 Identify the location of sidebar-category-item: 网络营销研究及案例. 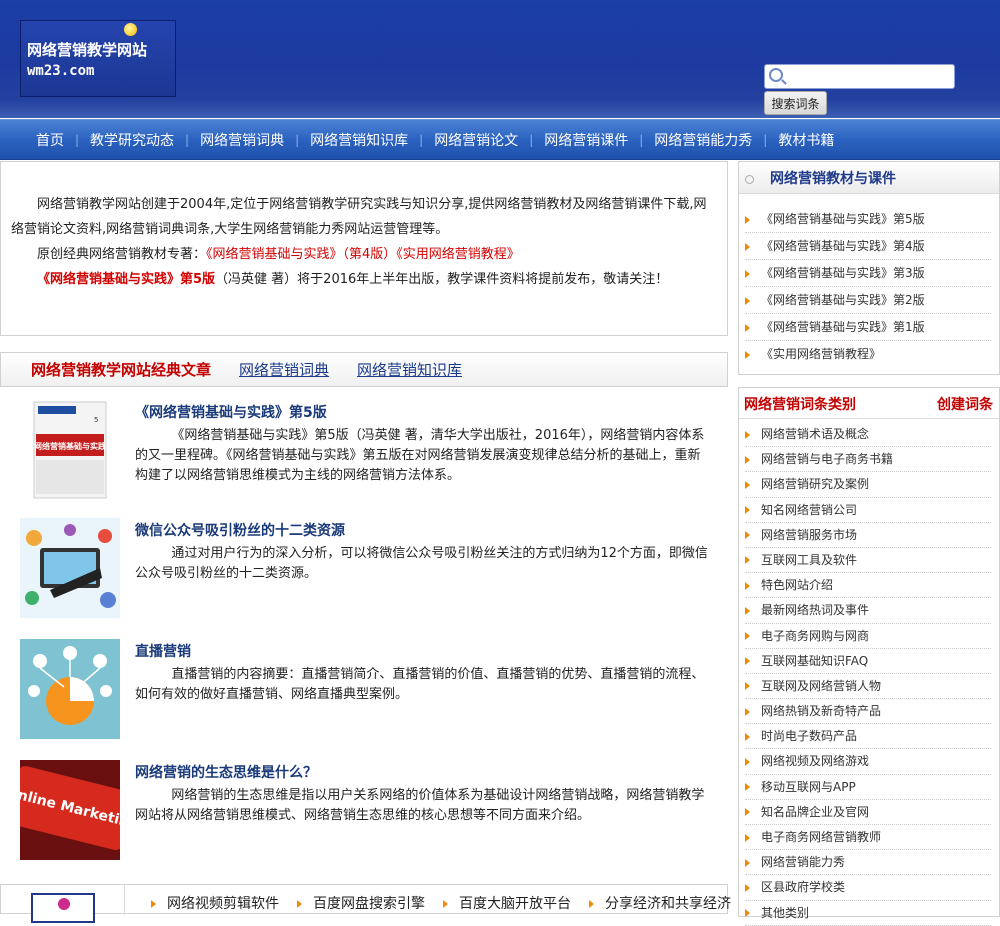
(868, 485).